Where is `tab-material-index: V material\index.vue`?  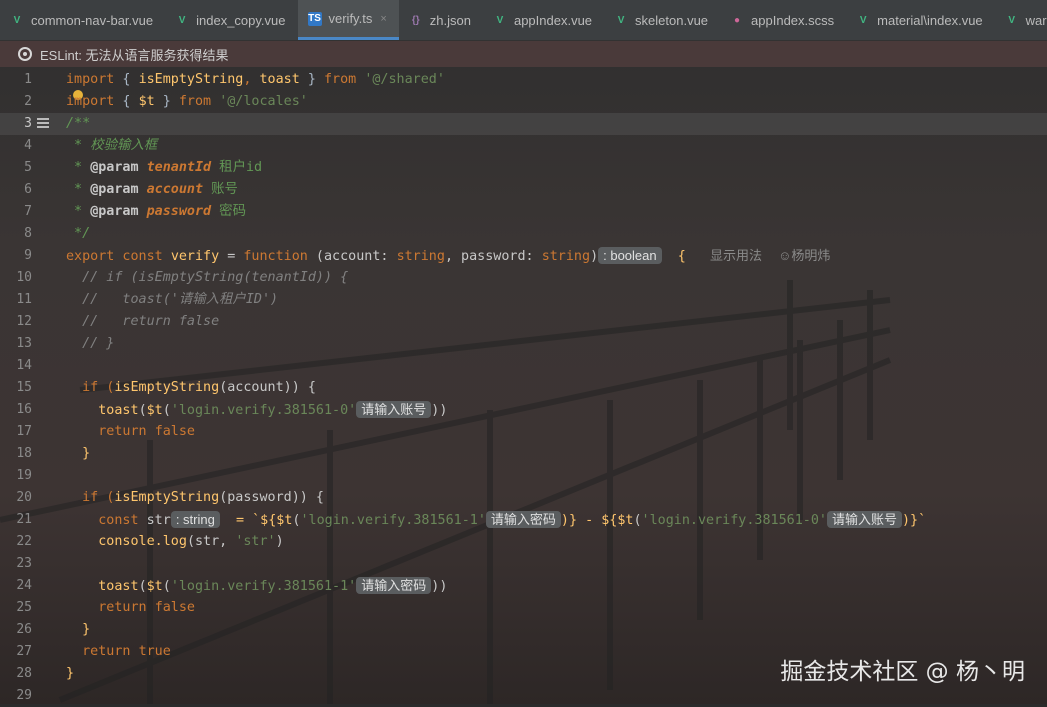 tab-material-index: V material\index.vue is located at coordinates (920, 20).